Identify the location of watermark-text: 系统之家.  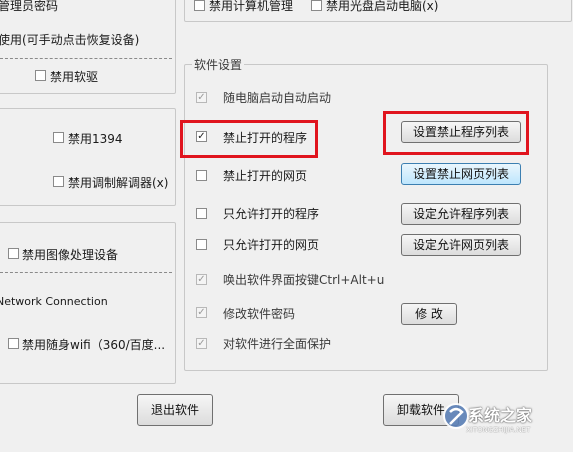
(500, 415).